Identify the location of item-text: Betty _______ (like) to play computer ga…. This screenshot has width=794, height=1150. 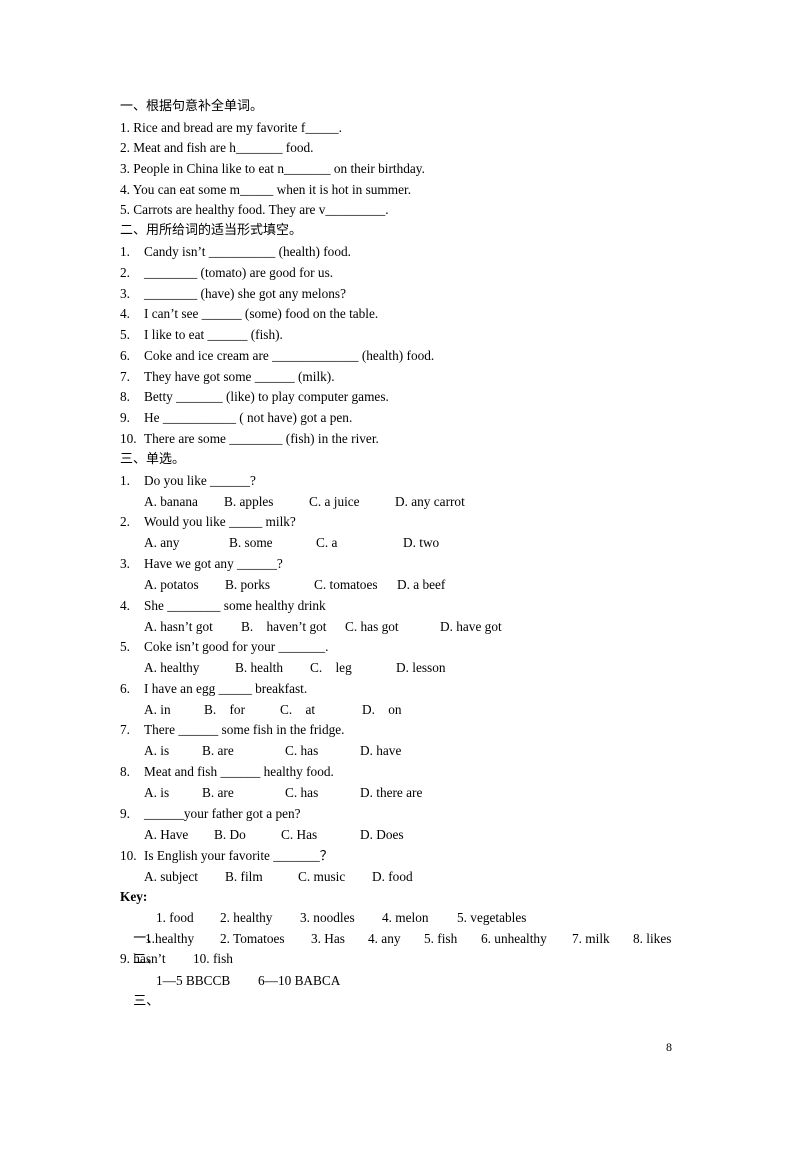
(266, 396).